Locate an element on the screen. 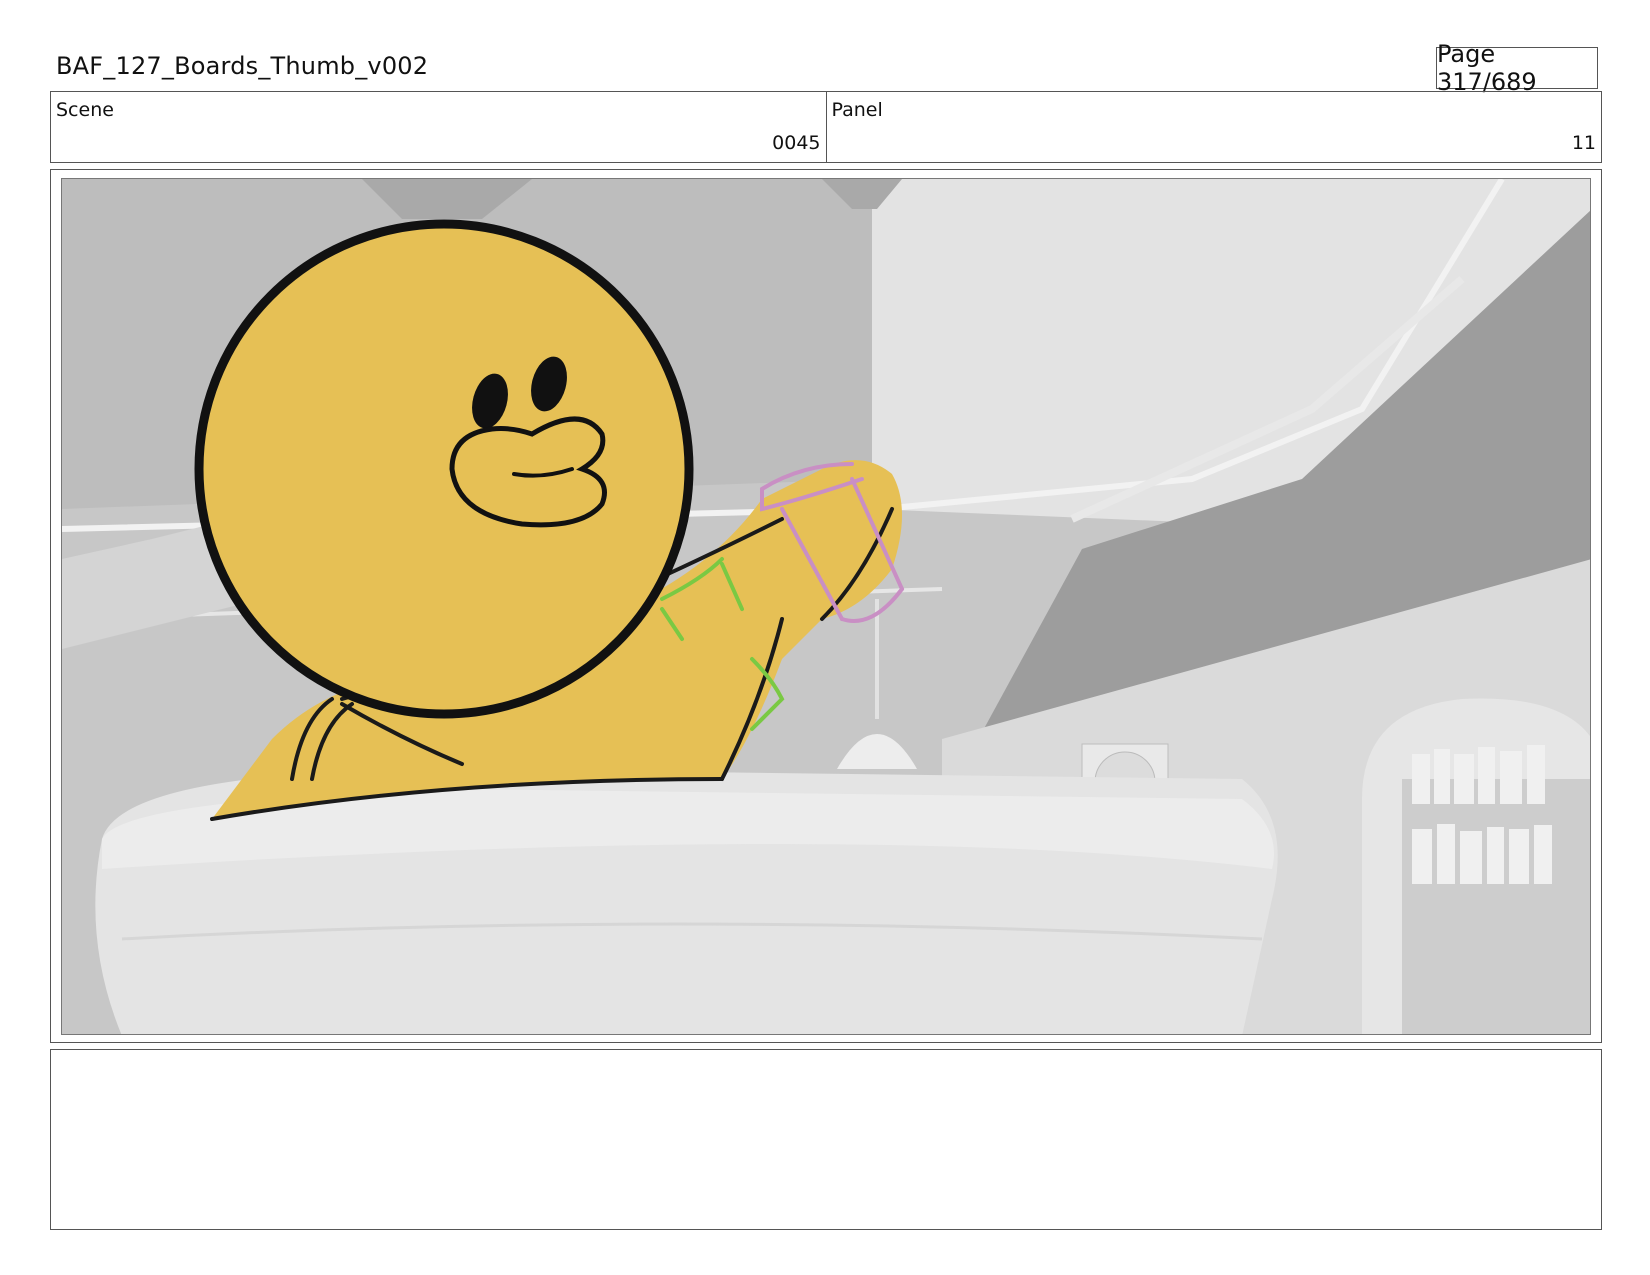 This screenshot has height=1275, width=1650. scene-panel-info: Scene 0045 Panel 11 is located at coordinates (826, 127).